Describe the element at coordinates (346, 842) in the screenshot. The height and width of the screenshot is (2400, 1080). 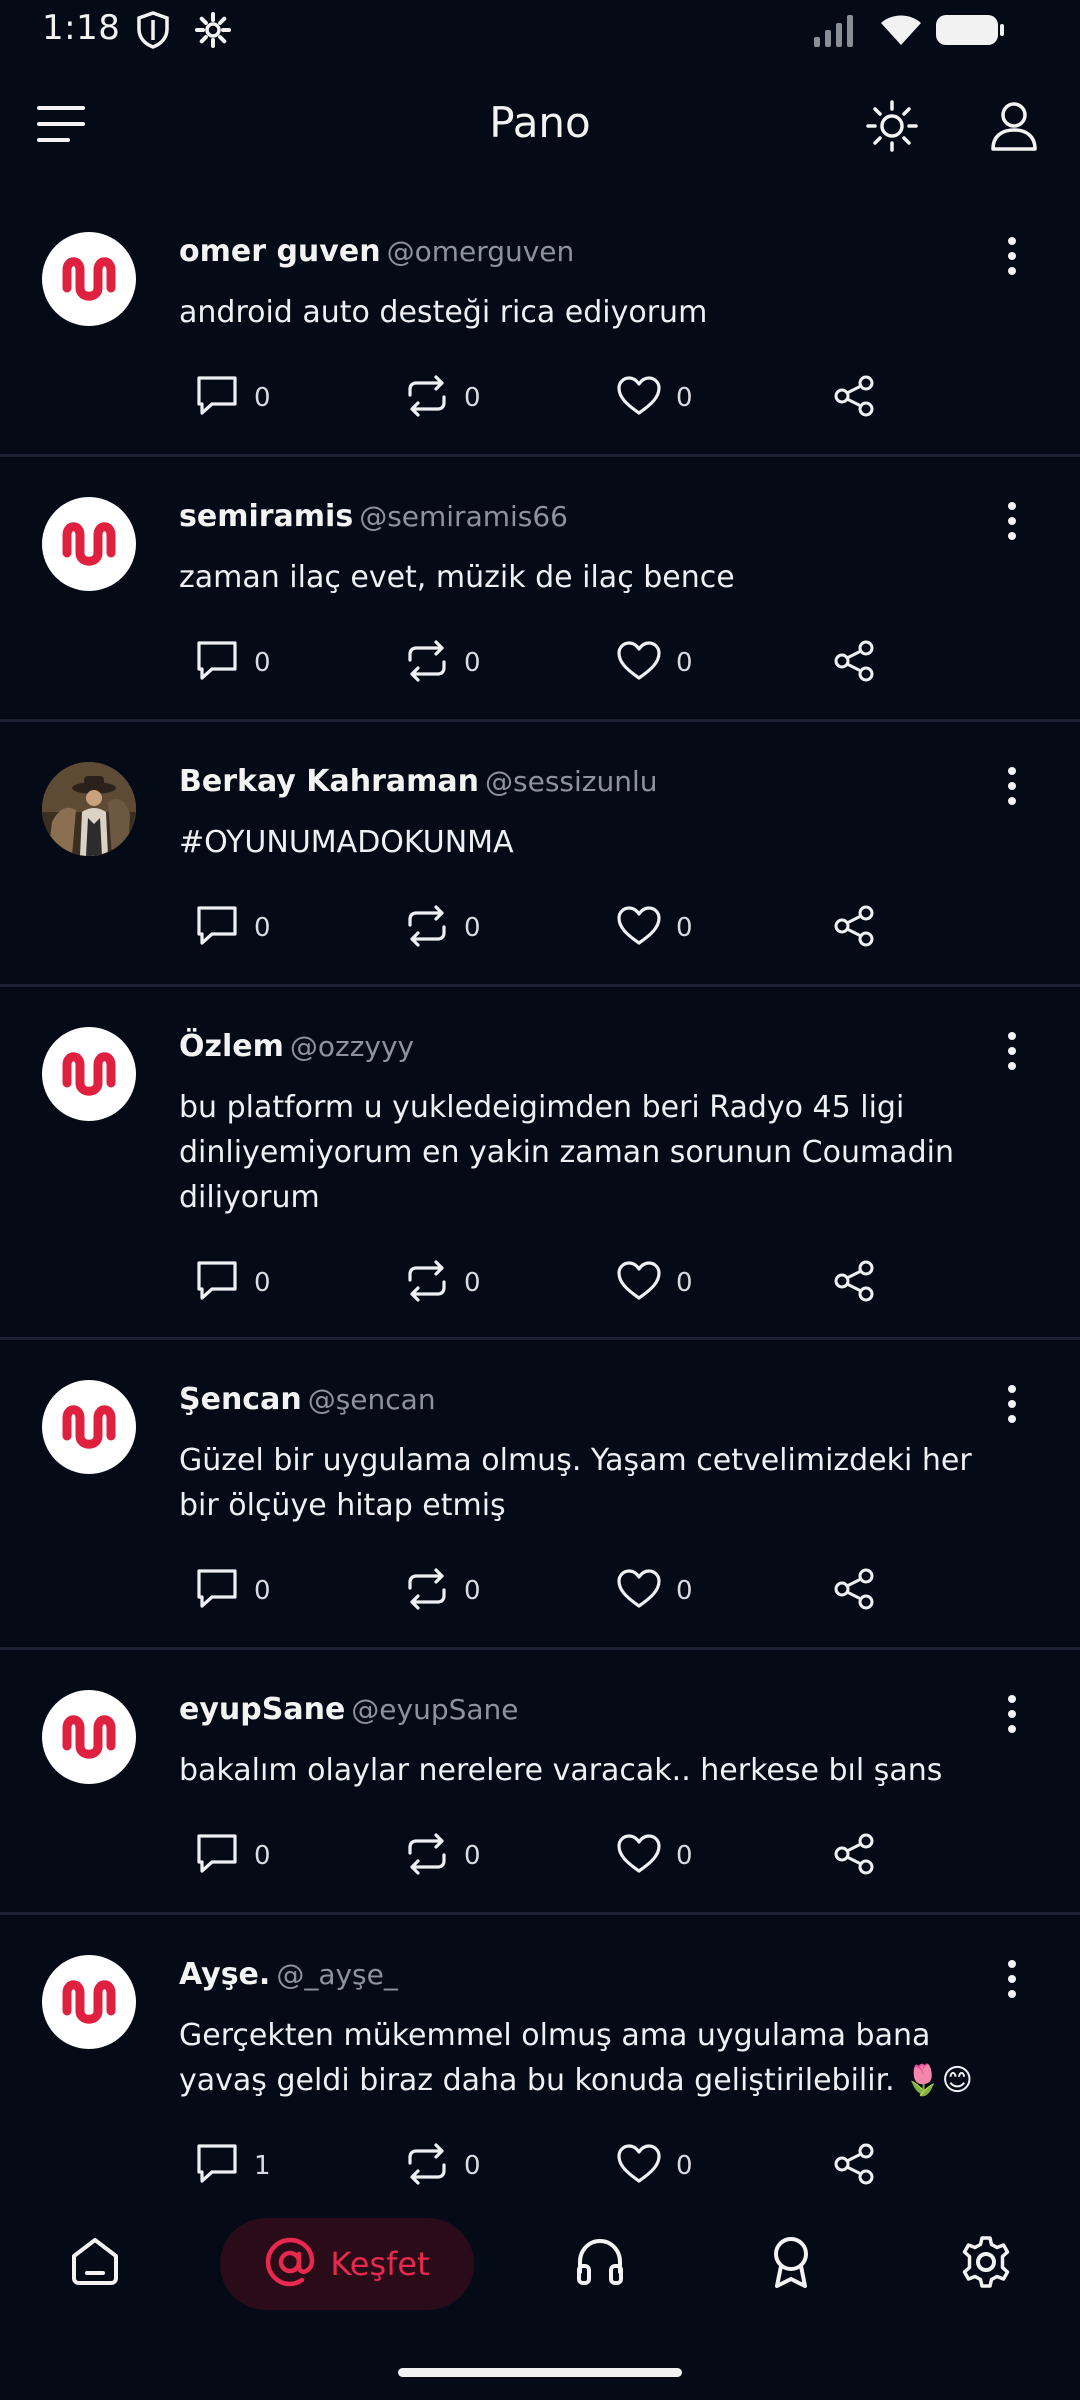
I see `post-text: #OYUNUMADOKUNMA` at that location.